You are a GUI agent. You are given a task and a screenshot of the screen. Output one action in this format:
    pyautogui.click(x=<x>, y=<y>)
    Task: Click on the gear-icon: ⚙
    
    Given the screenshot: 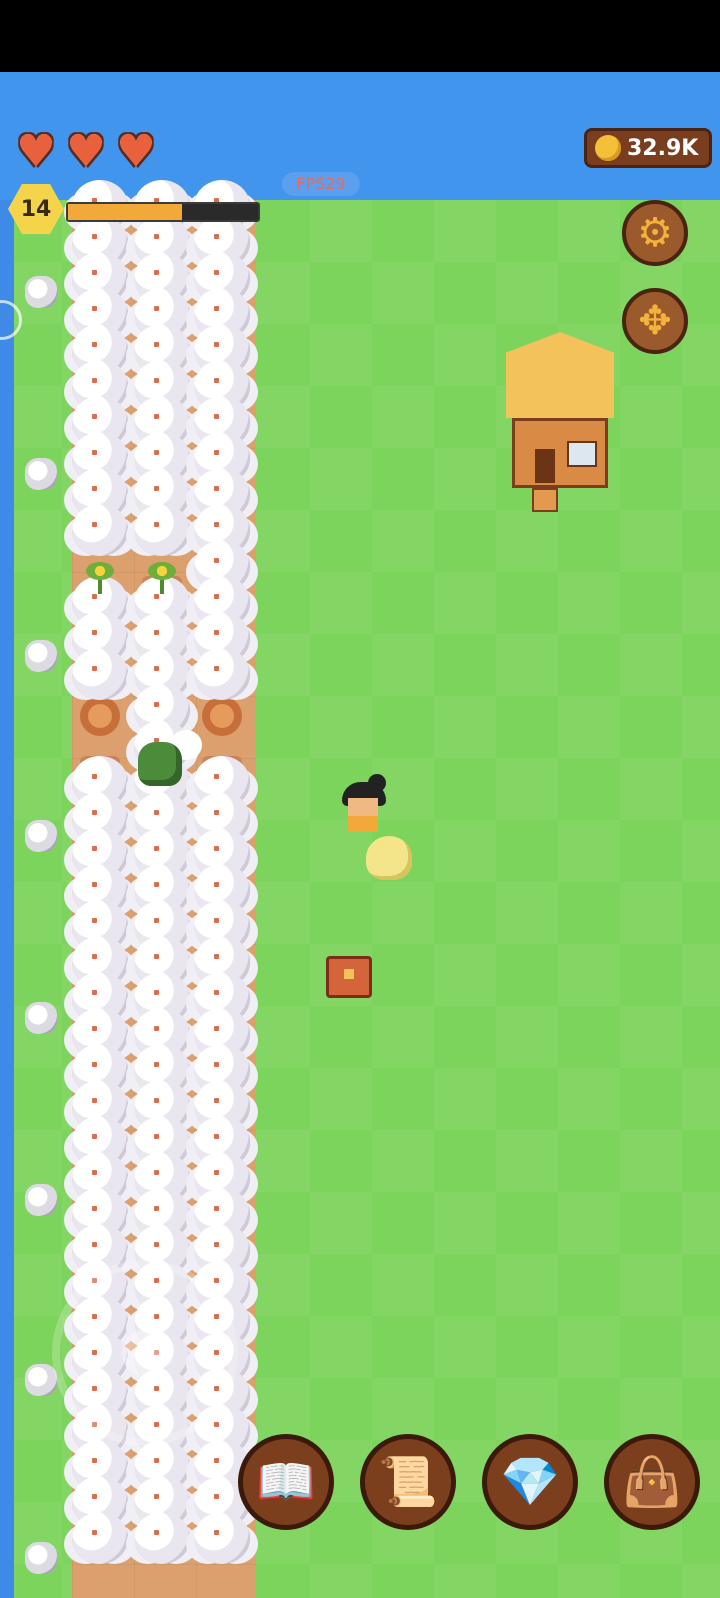 What is the action you would take?
    pyautogui.click(x=655, y=233)
    